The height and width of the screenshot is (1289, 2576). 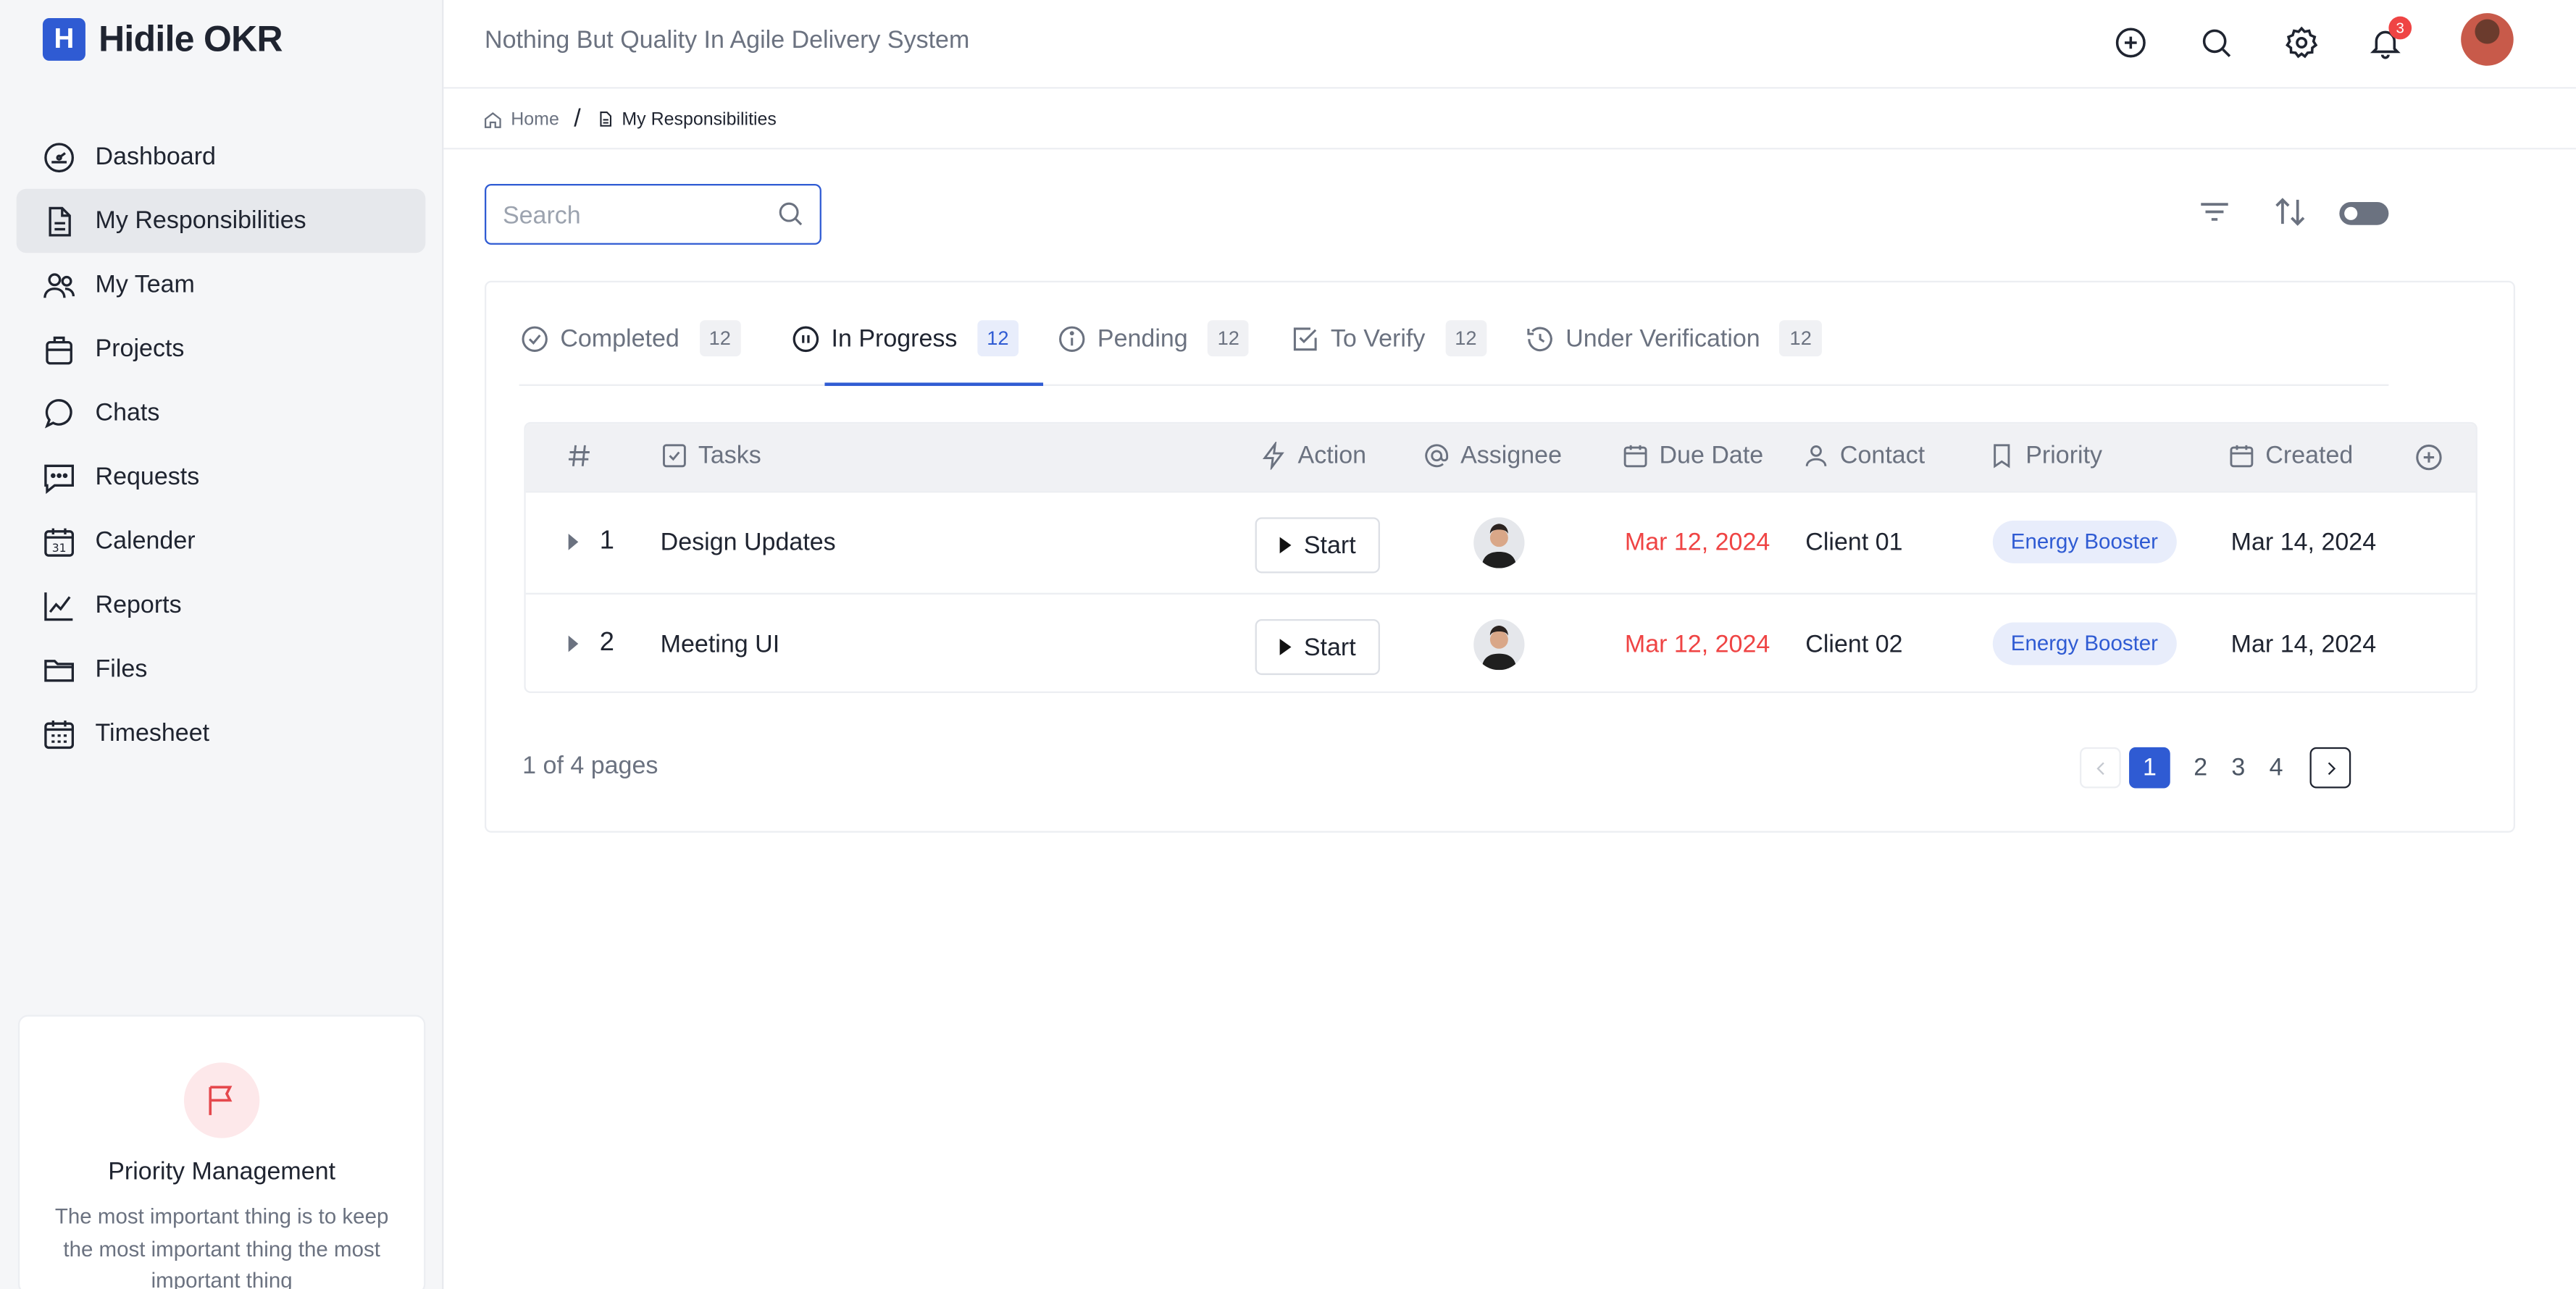 What do you see at coordinates (634, 215) in the screenshot?
I see `search-input` at bounding box center [634, 215].